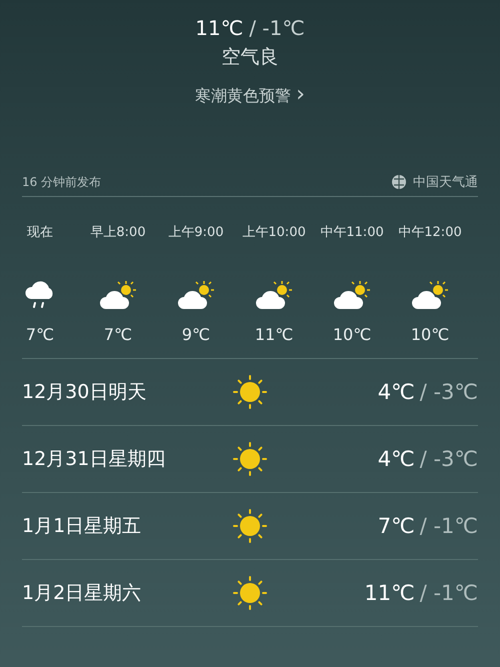 The height and width of the screenshot is (667, 500). Describe the element at coordinates (85, 392) in the screenshot. I see `day-date: 12月30日明天` at that location.